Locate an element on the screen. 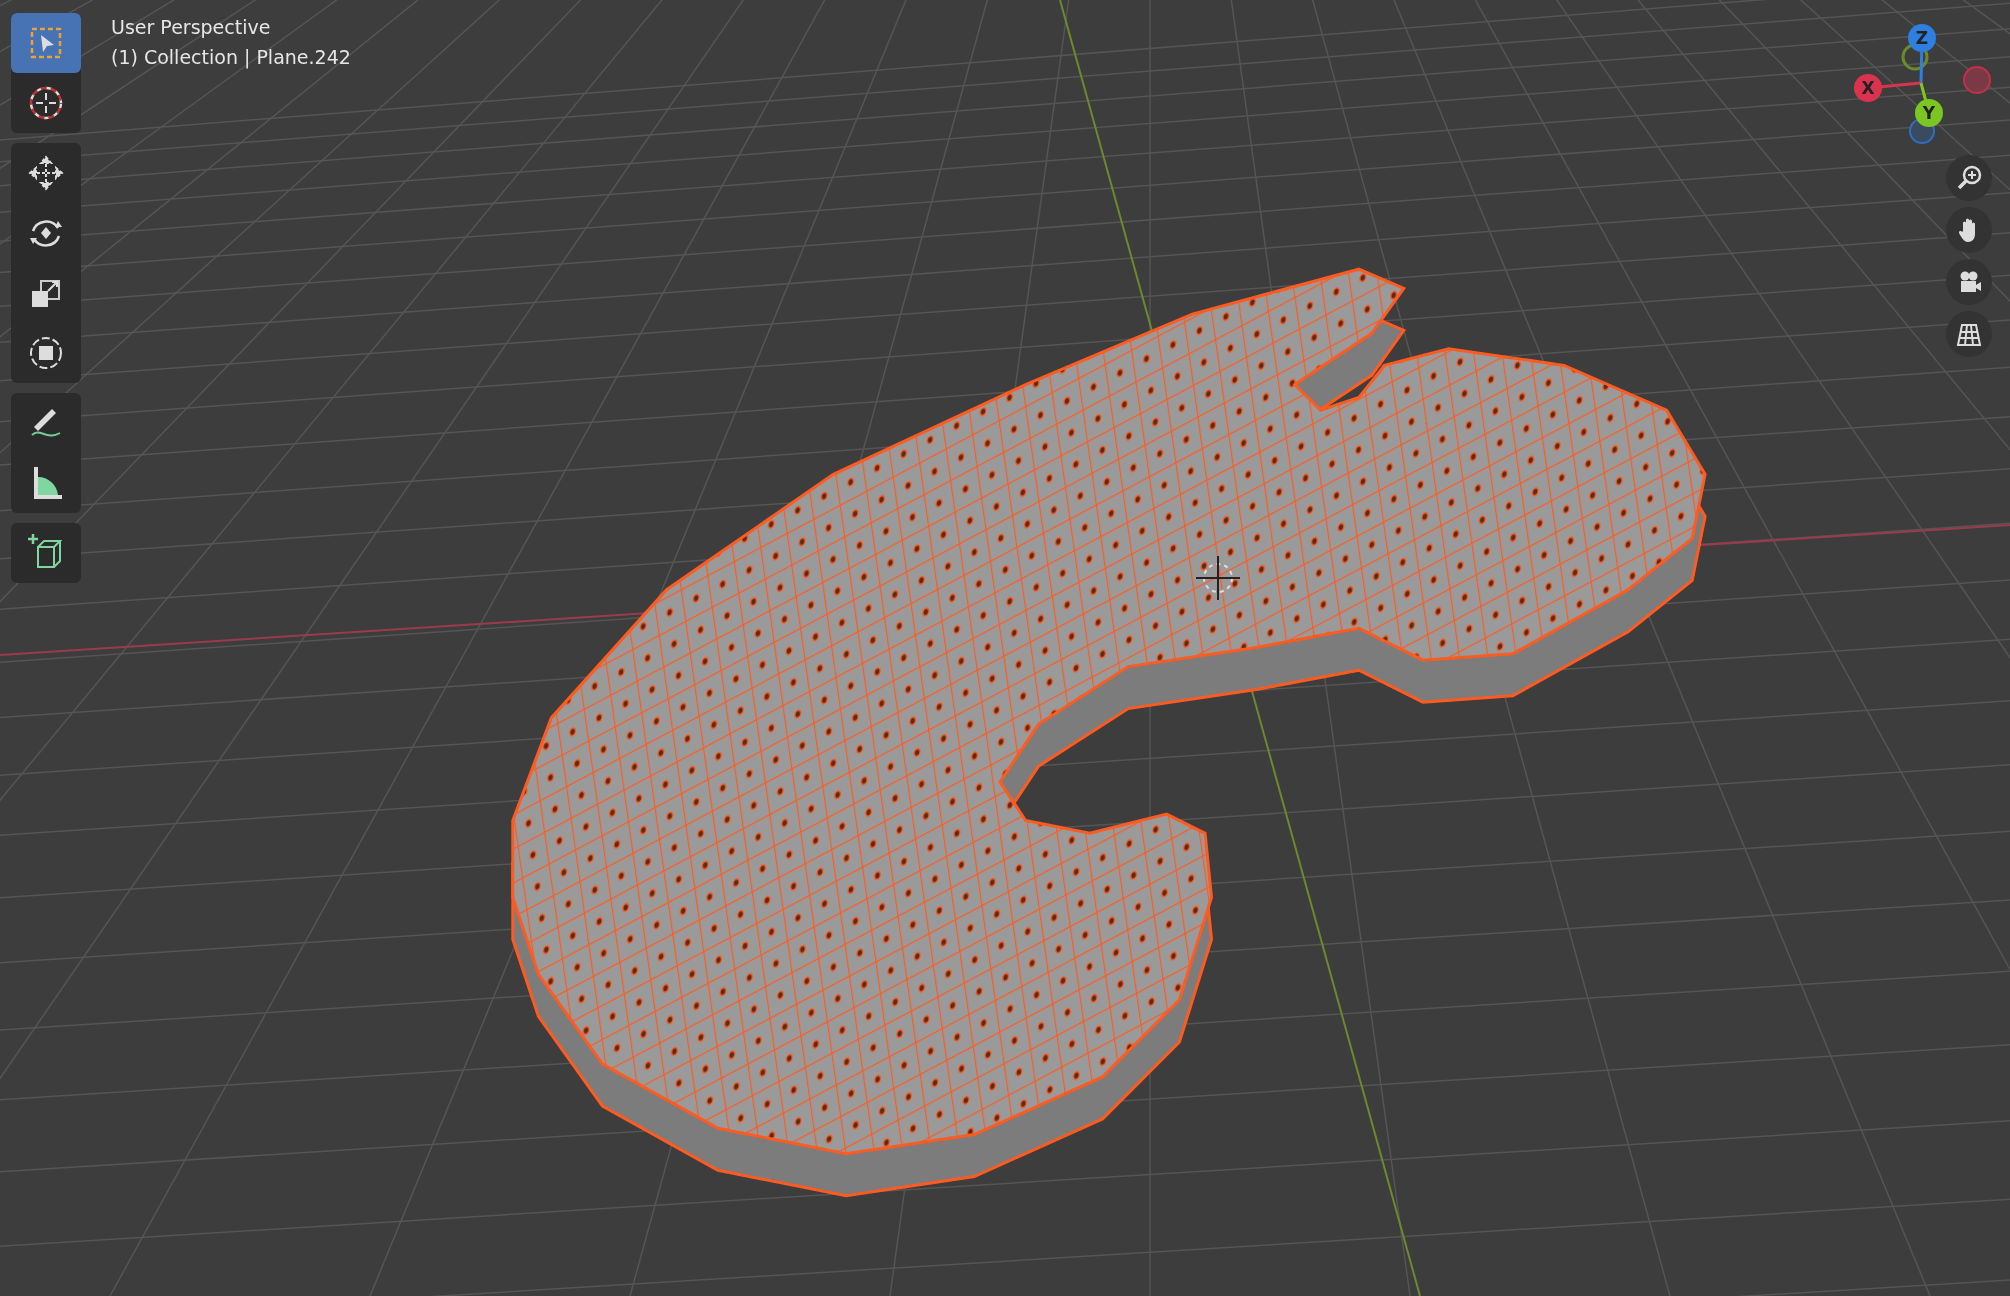  object-info-label: (1) Collection | Plane.242 is located at coordinates (231, 57).